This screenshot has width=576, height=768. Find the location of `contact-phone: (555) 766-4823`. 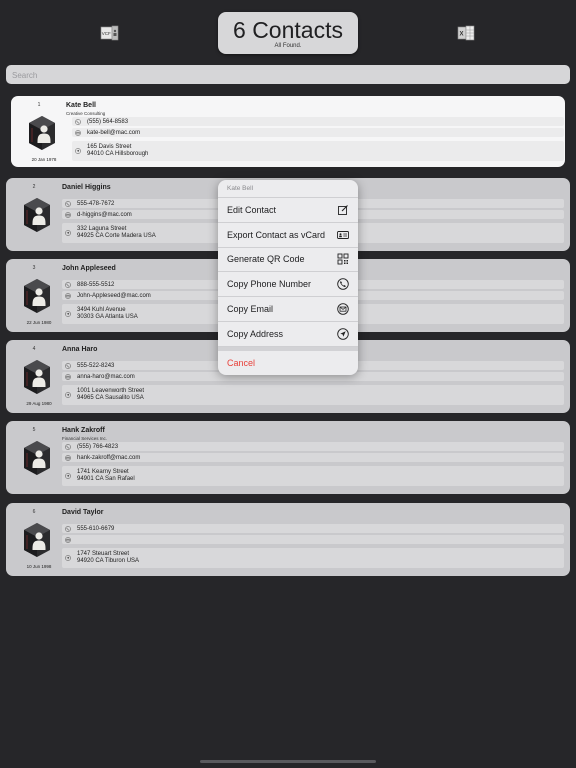

contact-phone: (555) 766-4823 is located at coordinates (98, 446).